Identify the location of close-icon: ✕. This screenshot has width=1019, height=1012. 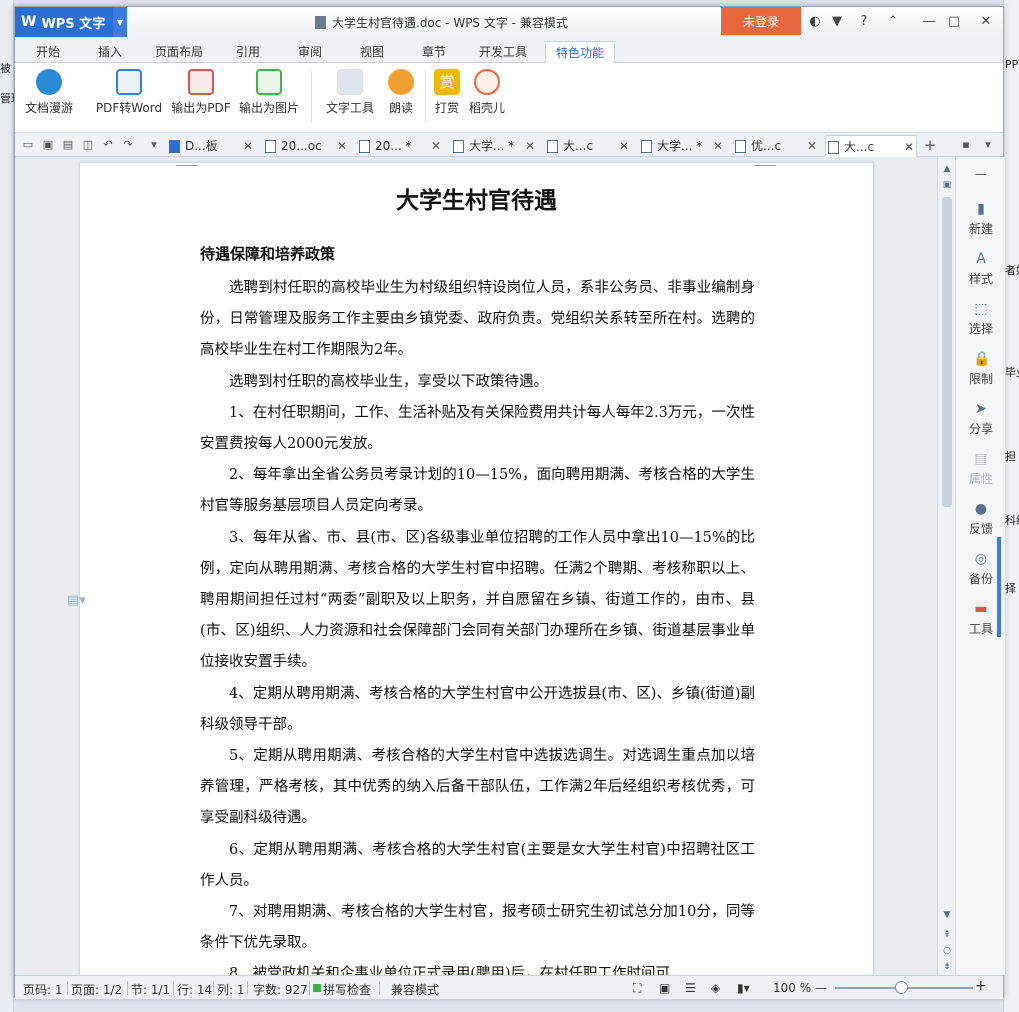
(986, 22).